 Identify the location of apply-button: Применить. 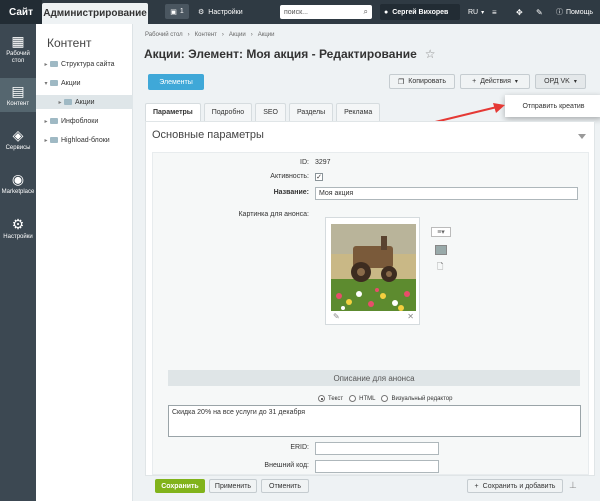
(233, 486).